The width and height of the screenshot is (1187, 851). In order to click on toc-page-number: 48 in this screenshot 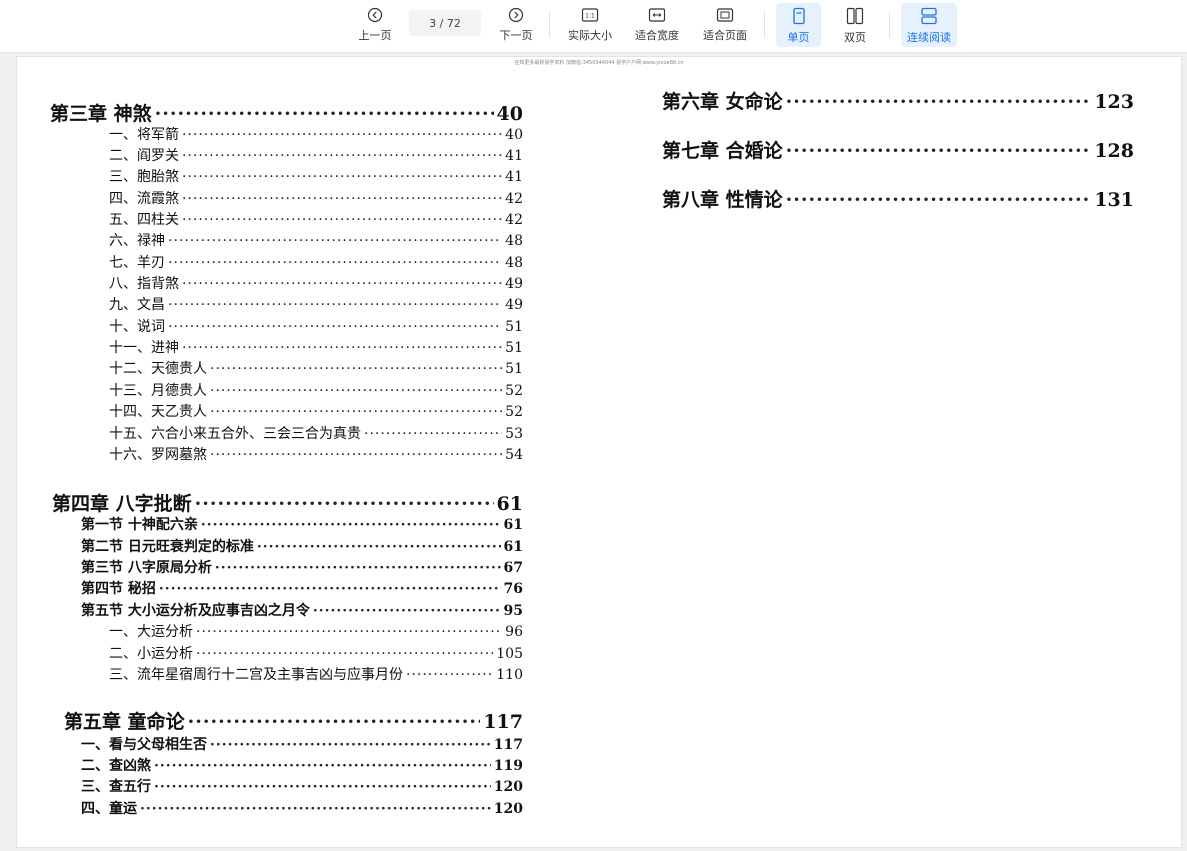, I will do `click(514, 263)`.